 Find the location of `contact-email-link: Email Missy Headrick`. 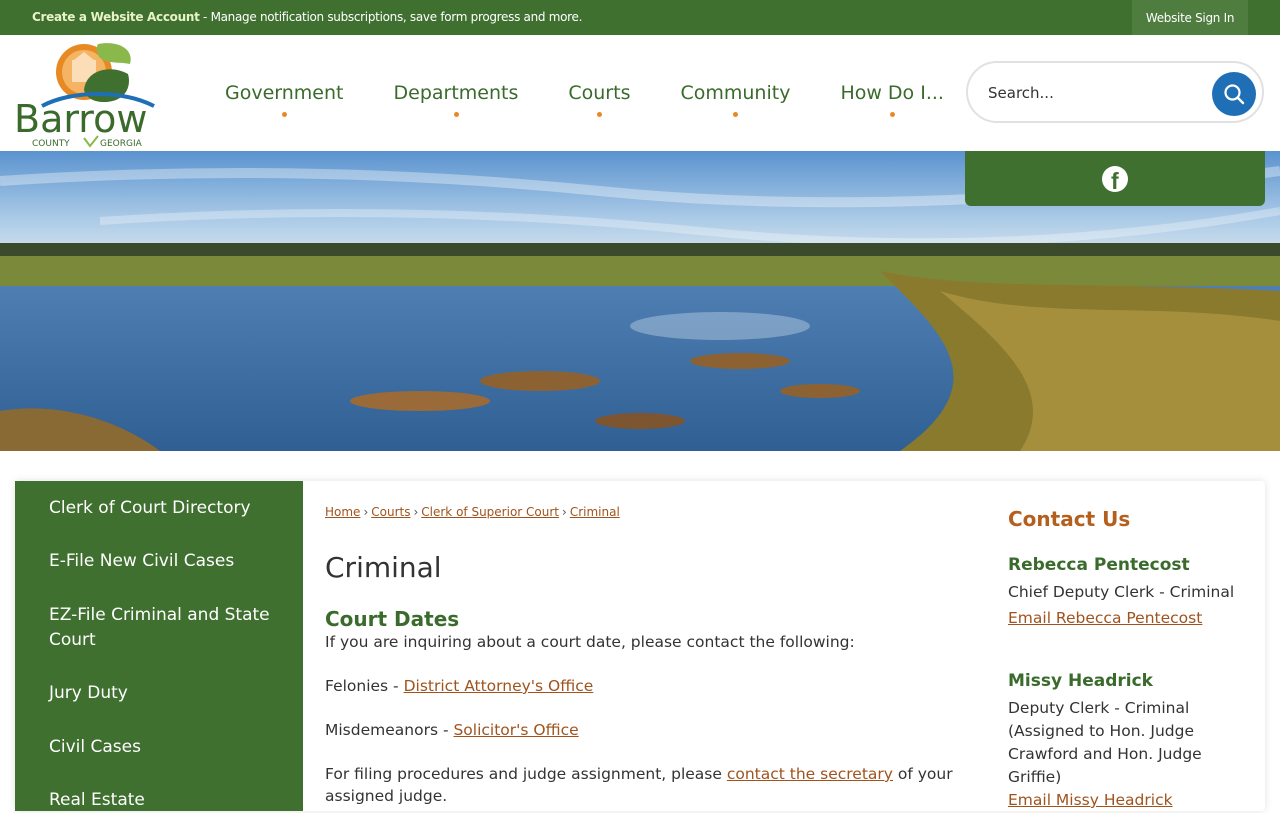

contact-email-link: Email Missy Headrick is located at coordinates (1090, 800).